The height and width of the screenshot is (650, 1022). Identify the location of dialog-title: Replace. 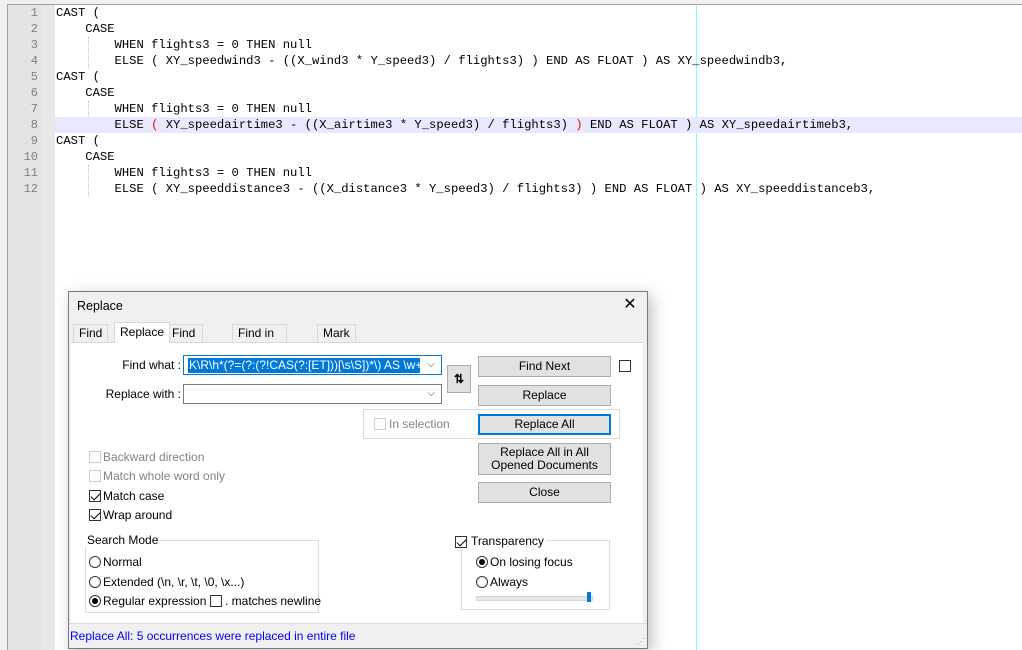
(100, 306).